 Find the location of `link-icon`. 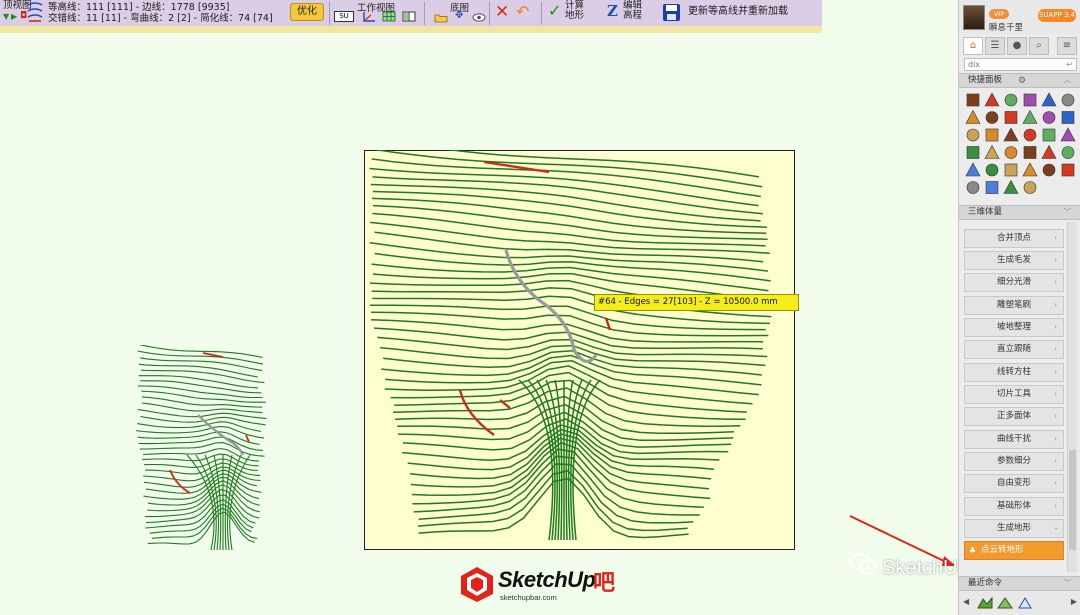

link-icon is located at coordinates (1030, 152).